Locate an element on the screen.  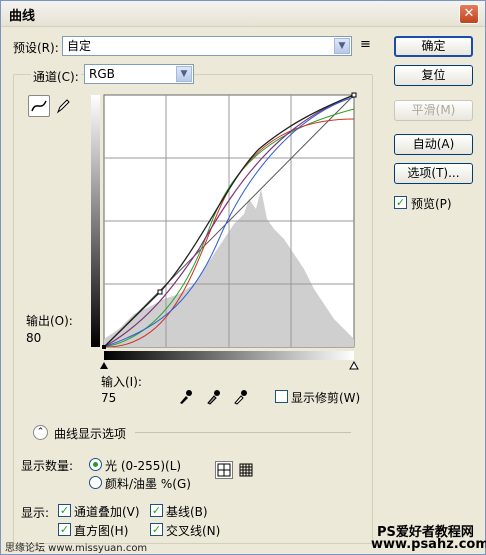
watermark-right-url: www.psahz.com is located at coordinates (428, 544).